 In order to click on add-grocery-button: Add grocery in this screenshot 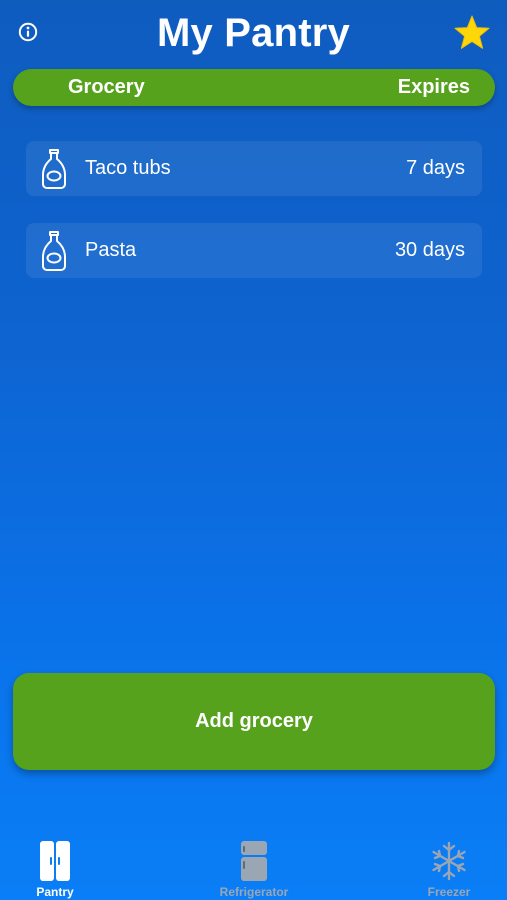, I will do `click(254, 721)`.